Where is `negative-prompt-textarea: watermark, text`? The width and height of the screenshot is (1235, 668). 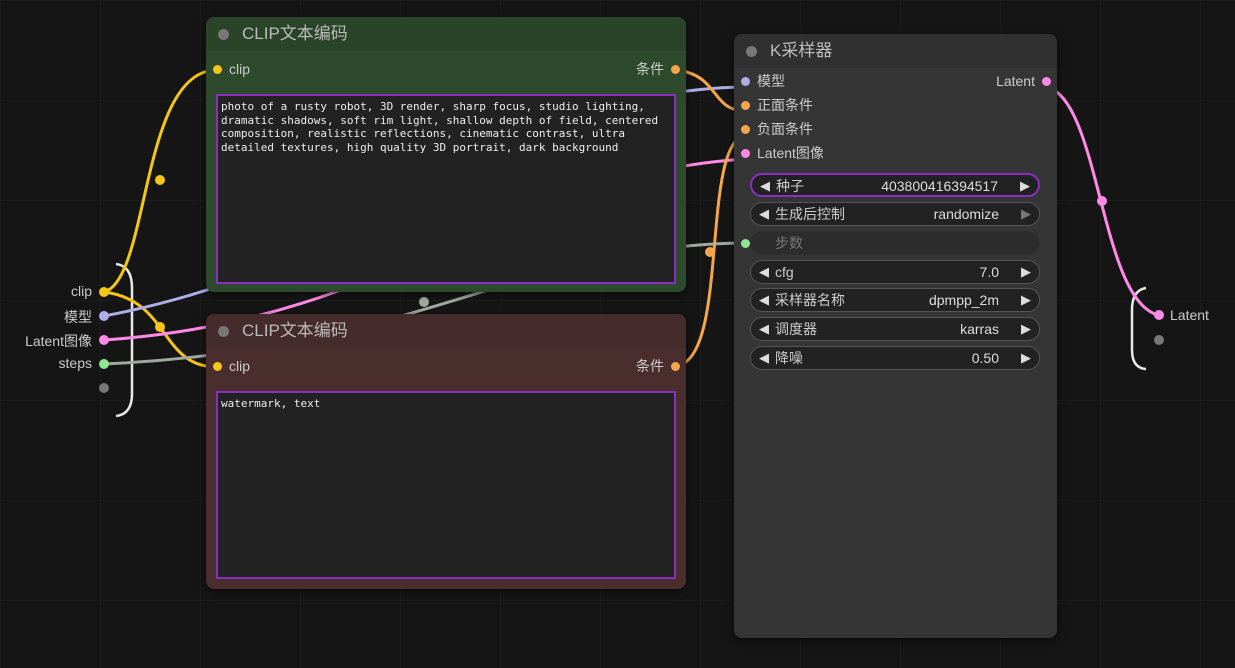
negative-prompt-textarea: watermark, text is located at coordinates (446, 485).